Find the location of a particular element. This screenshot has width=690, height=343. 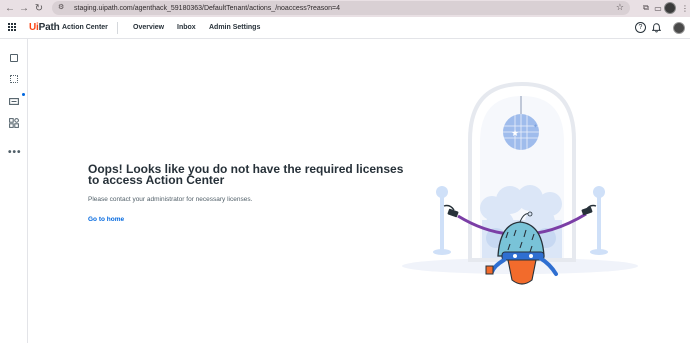

processes-icon is located at coordinates (14, 79).